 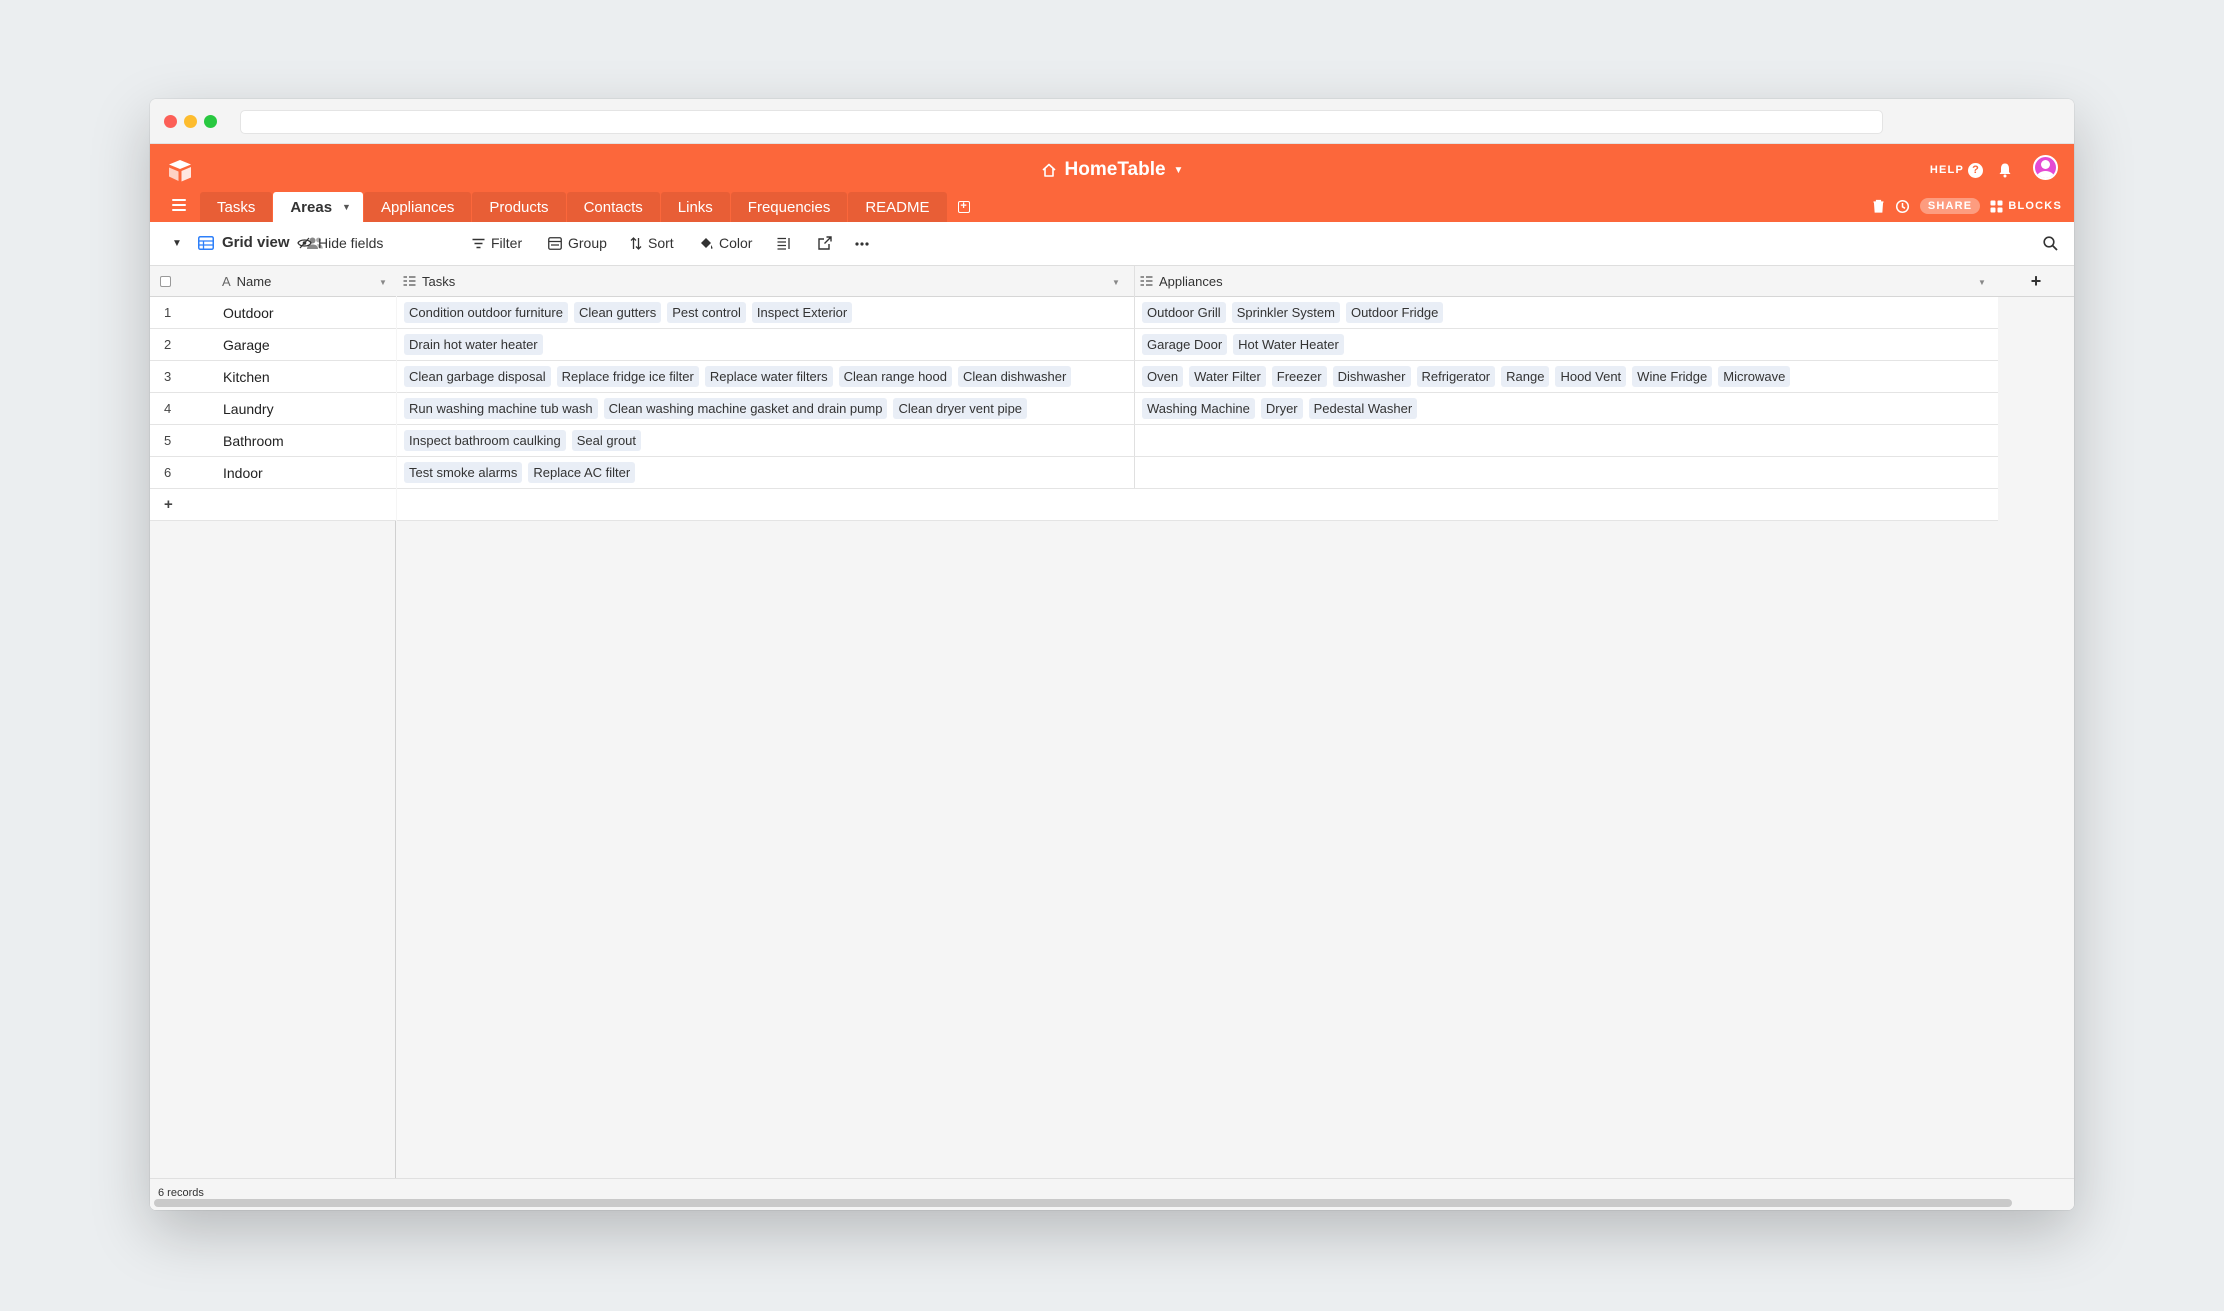 What do you see at coordinates (613, 207) in the screenshot?
I see `tab-contacts: Contacts` at bounding box center [613, 207].